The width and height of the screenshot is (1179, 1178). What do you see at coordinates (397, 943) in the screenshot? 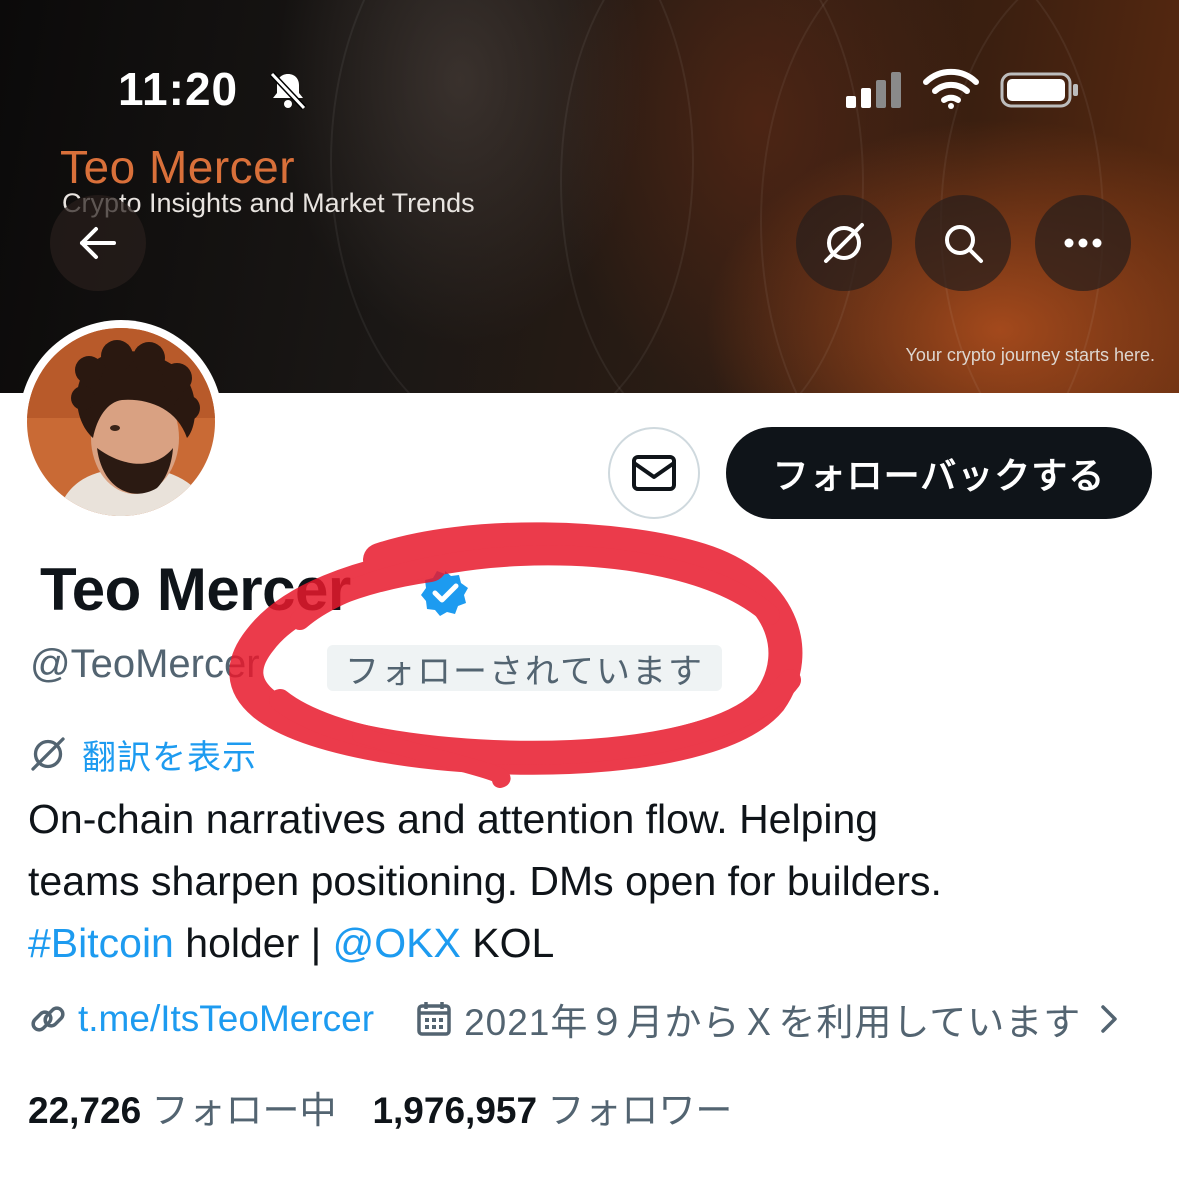
I see `okx-mention-link: @OKX` at bounding box center [397, 943].